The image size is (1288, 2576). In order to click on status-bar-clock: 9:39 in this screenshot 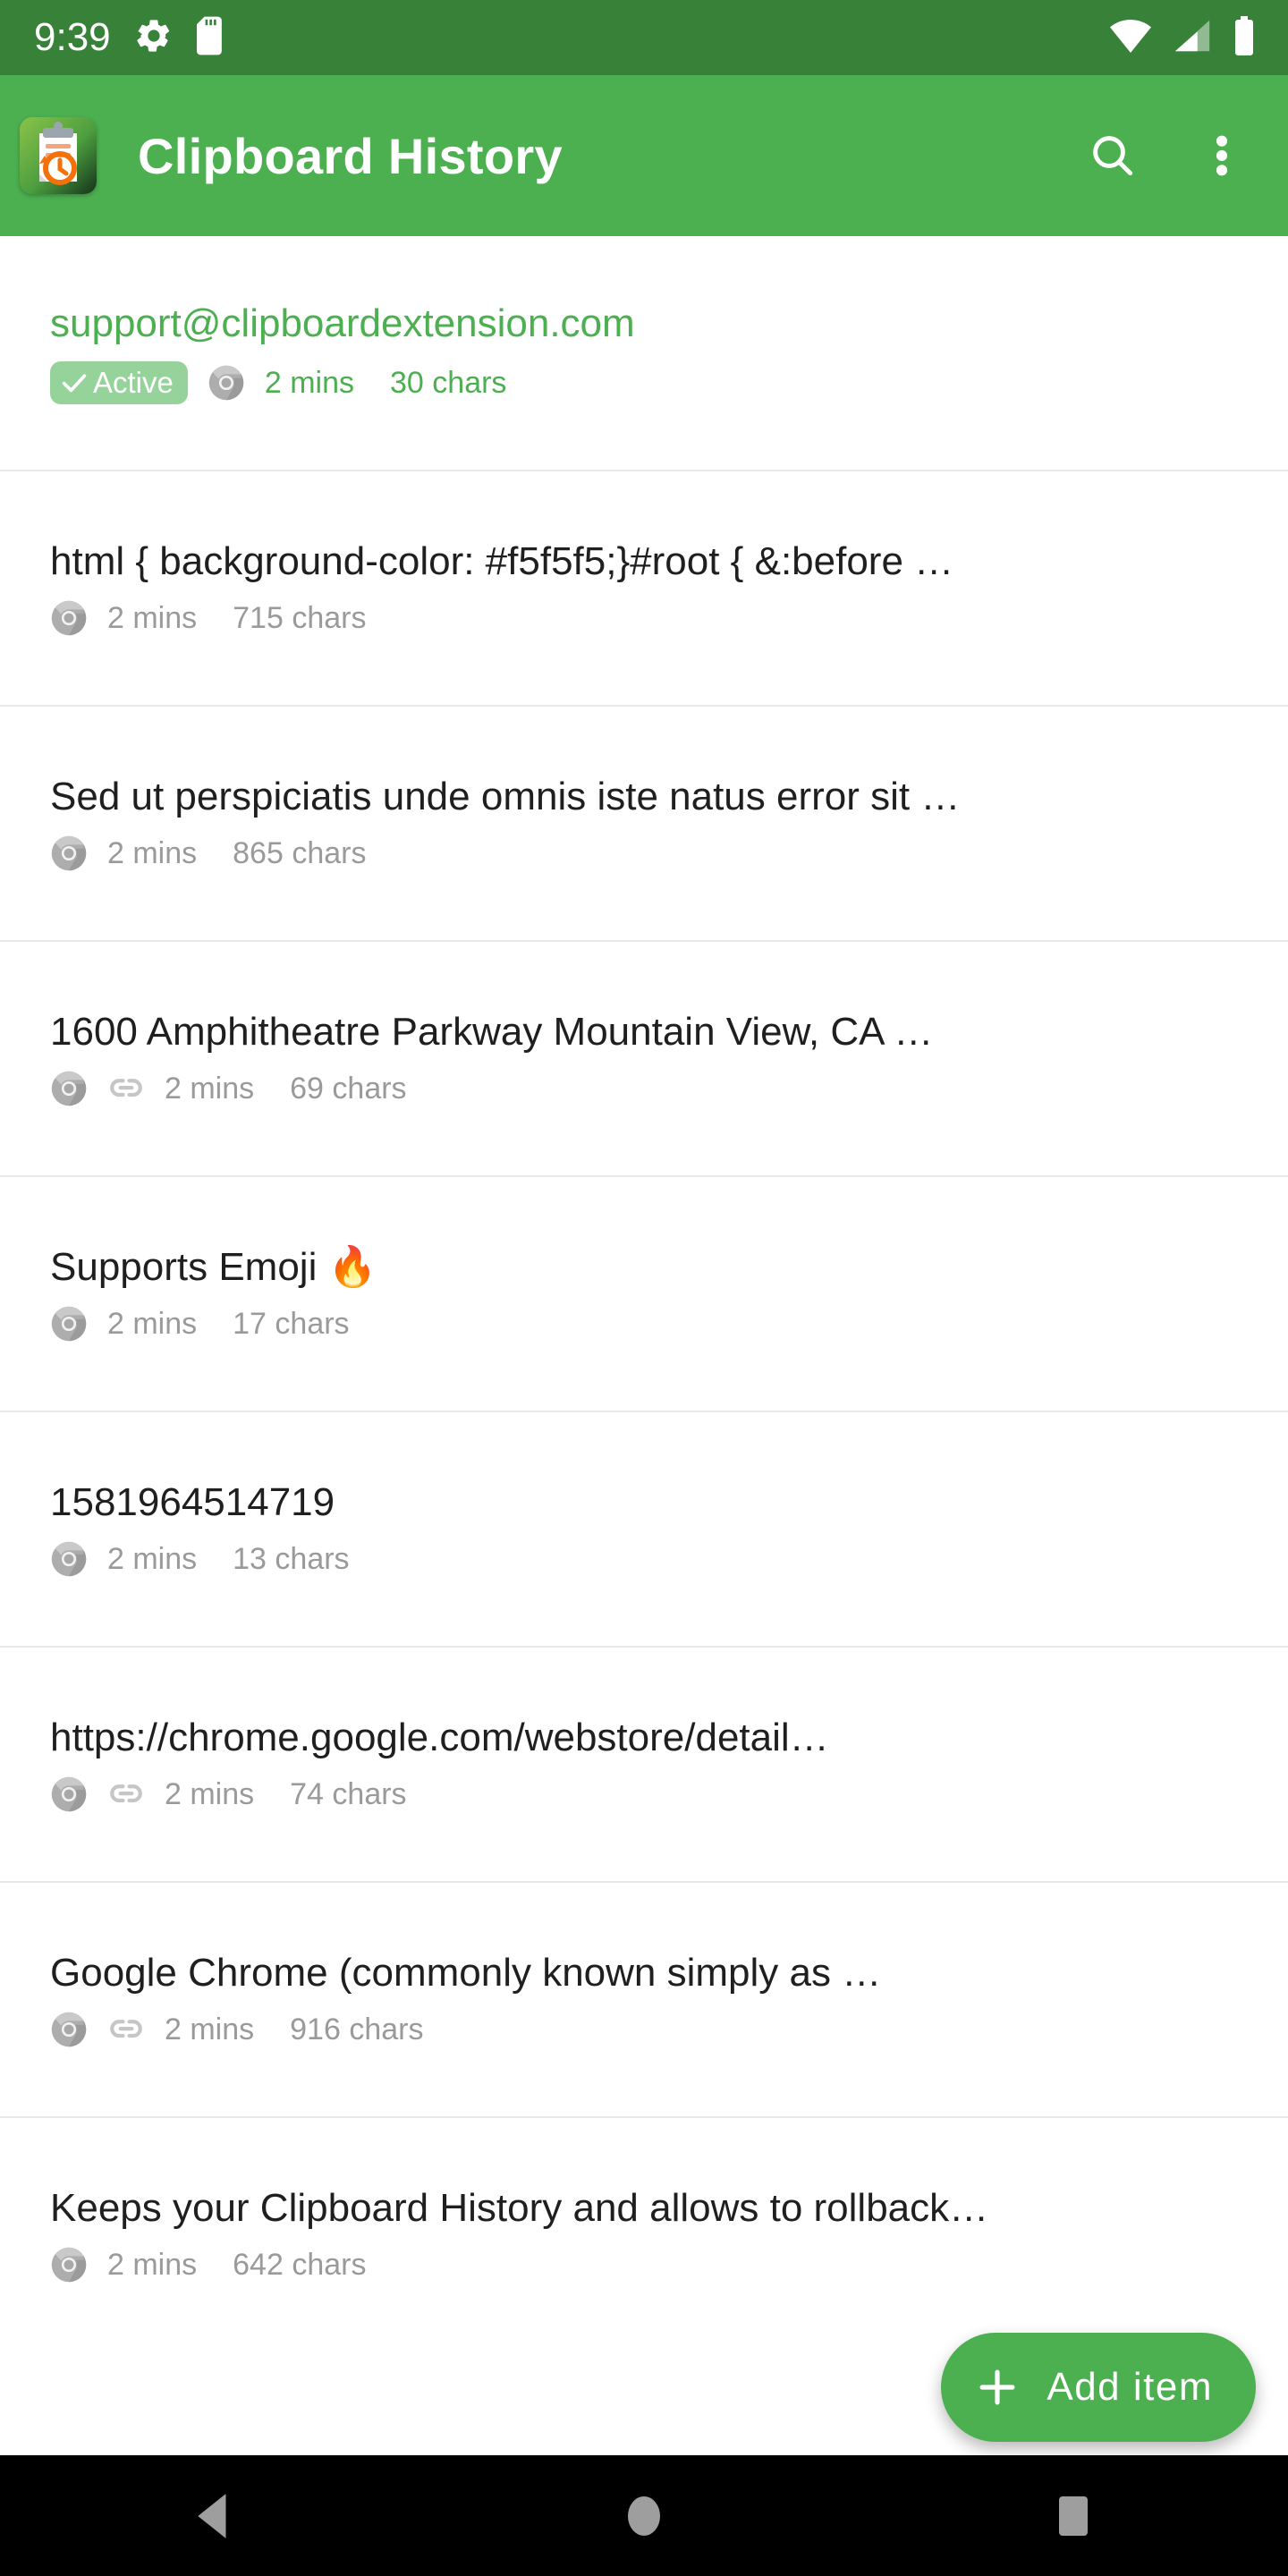, I will do `click(72, 37)`.